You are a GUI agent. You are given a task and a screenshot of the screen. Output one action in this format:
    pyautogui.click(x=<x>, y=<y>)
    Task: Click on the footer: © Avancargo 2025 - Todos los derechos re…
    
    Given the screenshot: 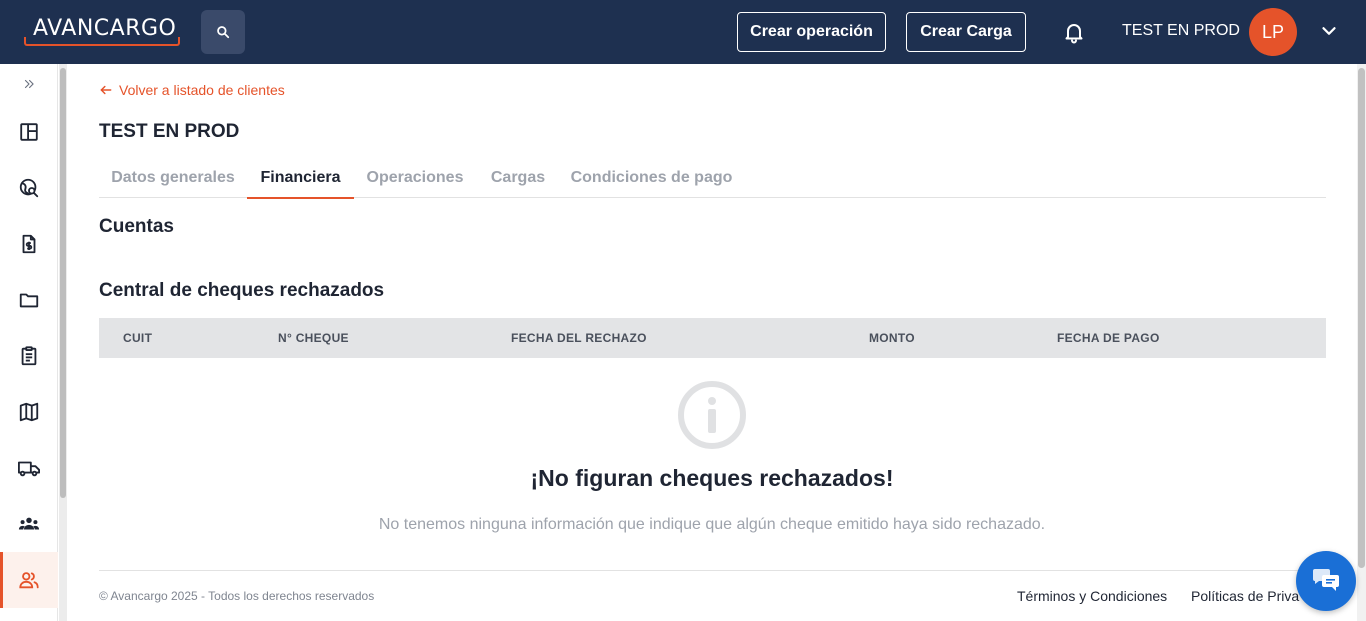 What is the action you would take?
    pyautogui.click(x=712, y=595)
    